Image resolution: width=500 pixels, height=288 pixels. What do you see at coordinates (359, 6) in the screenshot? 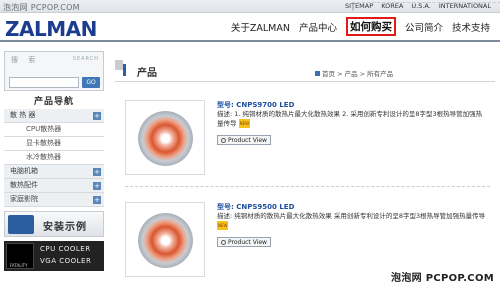
I see `top-link-sitemap: SITEMAP` at bounding box center [359, 6].